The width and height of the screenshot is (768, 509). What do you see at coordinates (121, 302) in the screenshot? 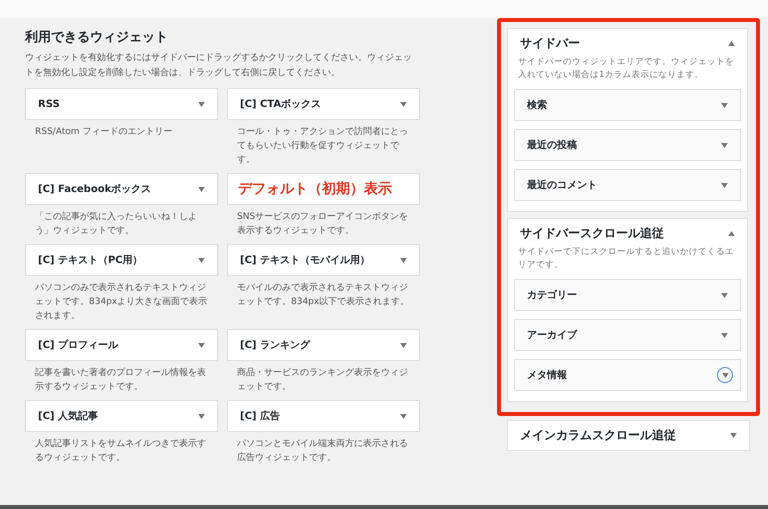
I see `widget-description: パソコンのみで表示されるテキストウィジェットです。834pxより大きな画面で表示されます。` at bounding box center [121, 302].